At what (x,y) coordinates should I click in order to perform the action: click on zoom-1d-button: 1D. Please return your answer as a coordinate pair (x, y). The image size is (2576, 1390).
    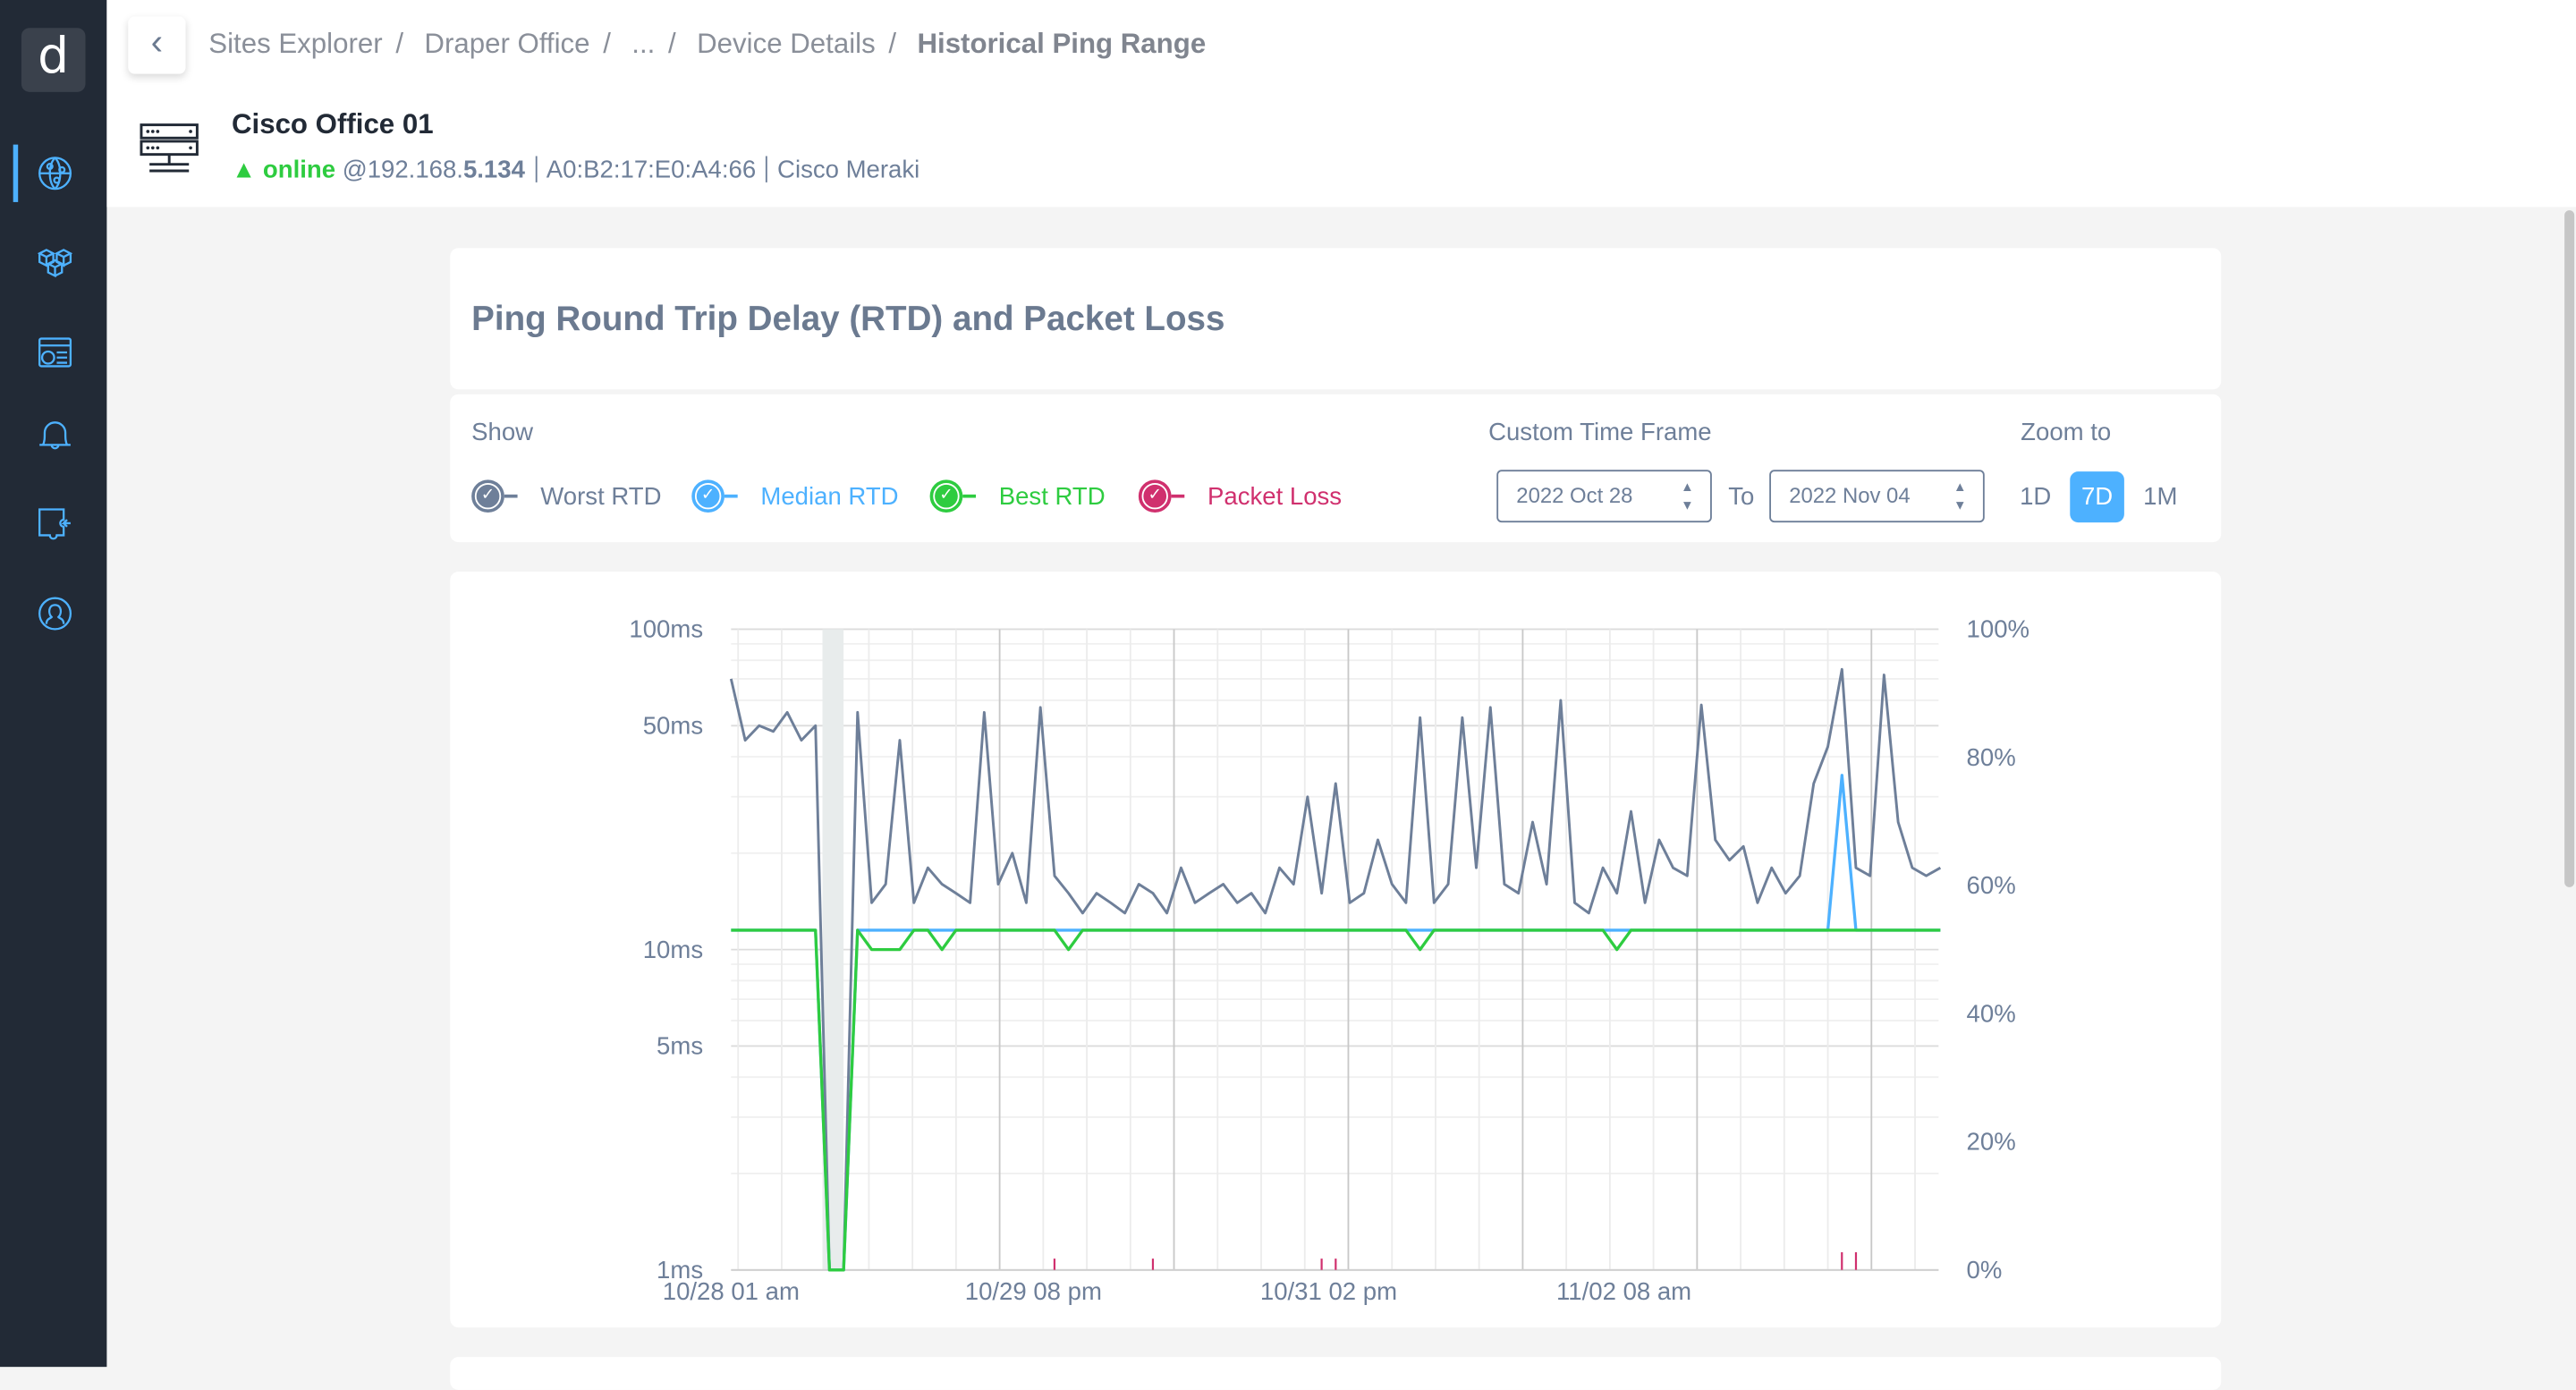
    Looking at the image, I should click on (2035, 496).